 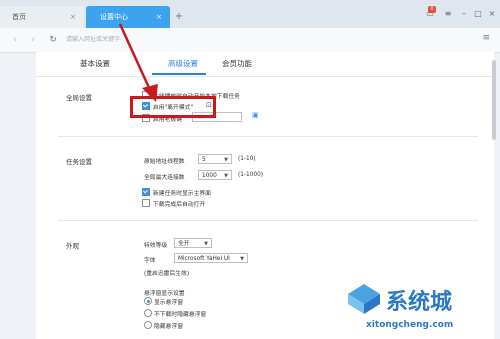 What do you see at coordinates (114, 17) in the screenshot?
I see `tab-settings-label: 设置中心` at bounding box center [114, 17].